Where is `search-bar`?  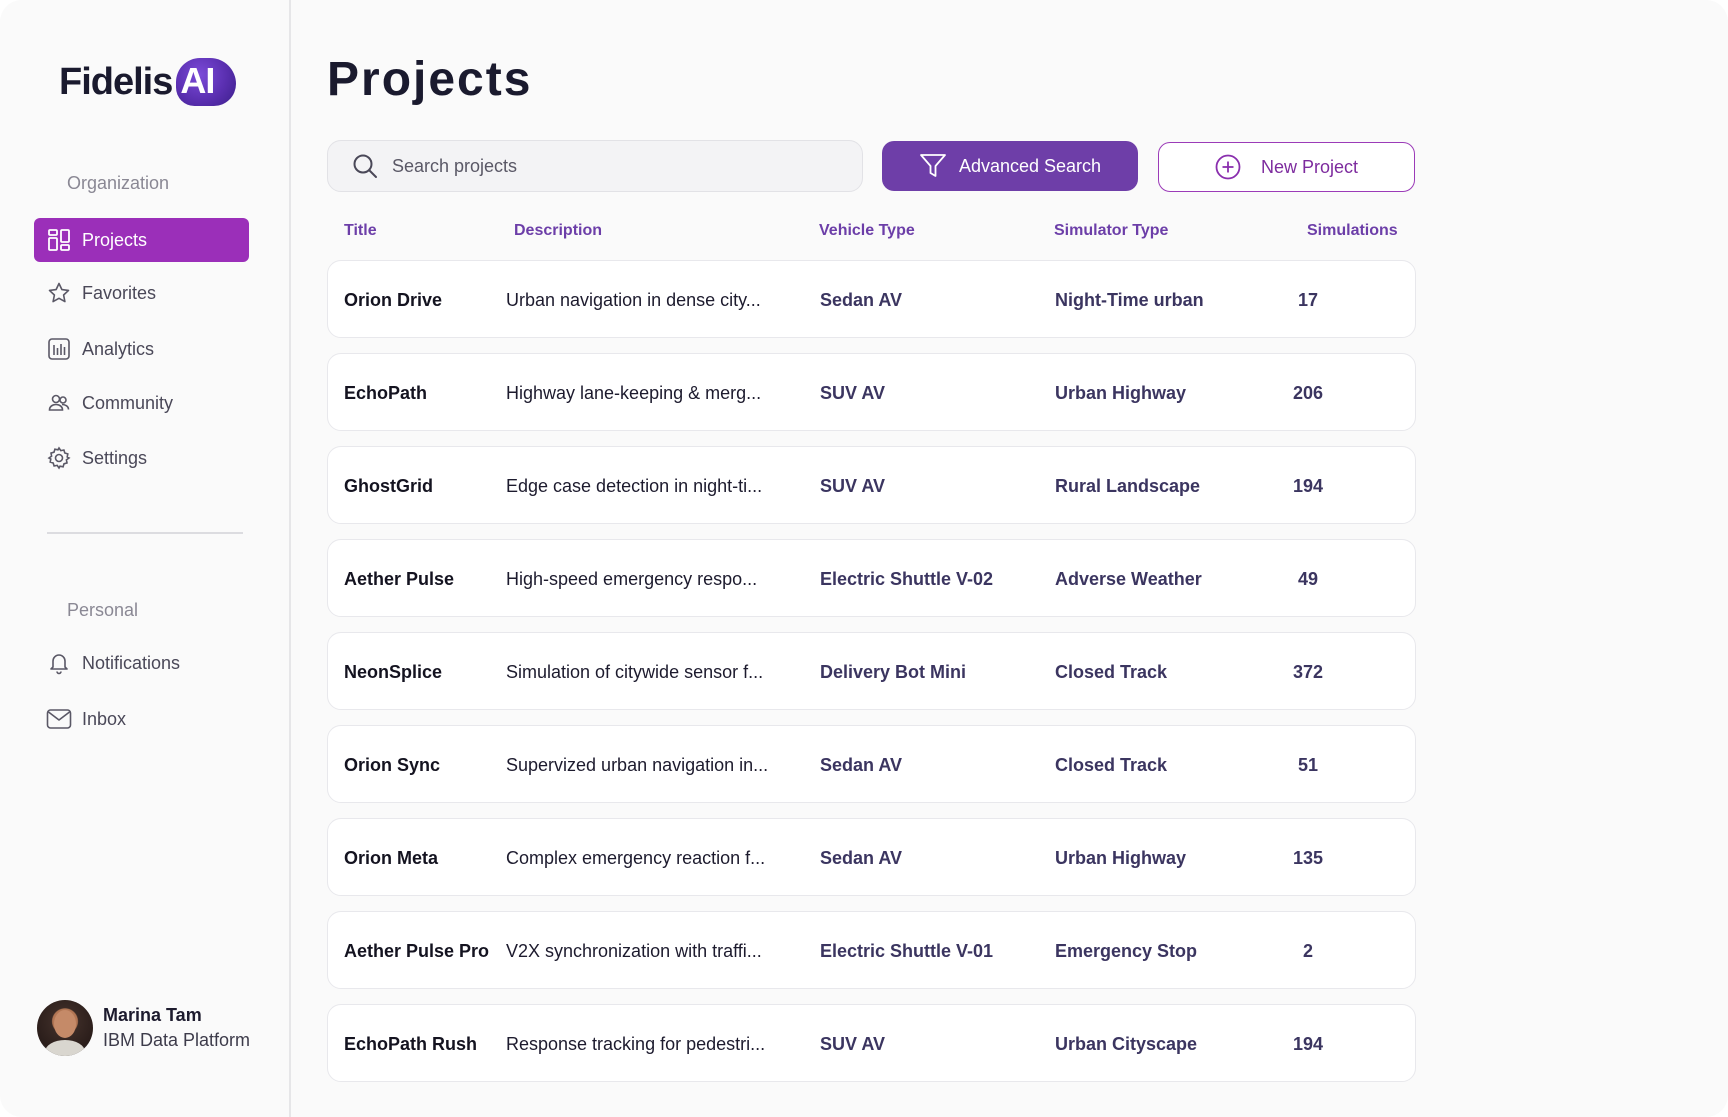
search-bar is located at coordinates (595, 166).